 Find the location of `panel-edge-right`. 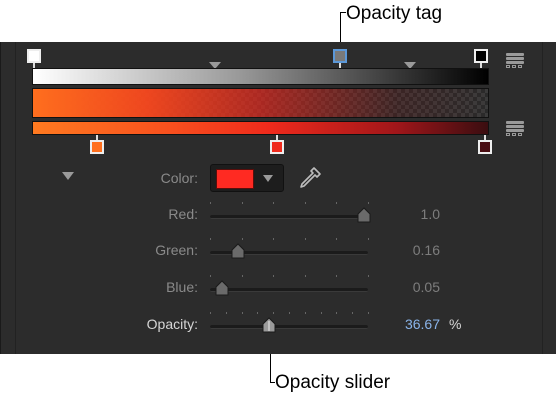

panel-edge-right is located at coordinates (542, 198).